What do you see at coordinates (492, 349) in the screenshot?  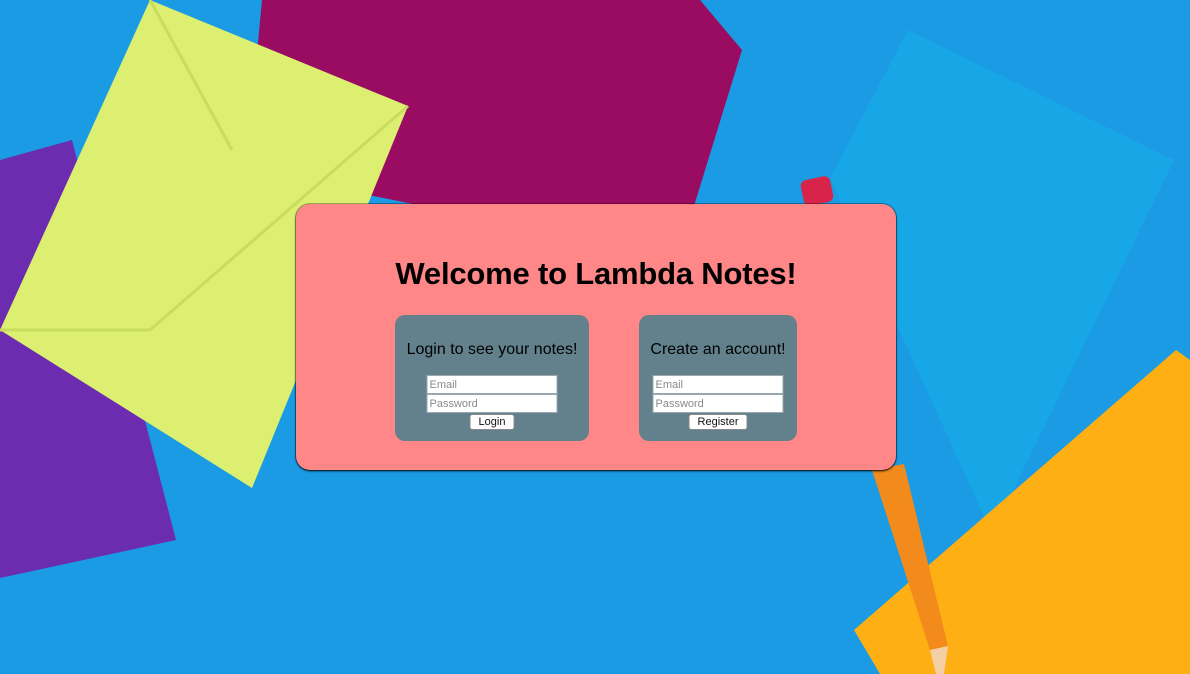 I see `login-heading: Login to see your notes!` at bounding box center [492, 349].